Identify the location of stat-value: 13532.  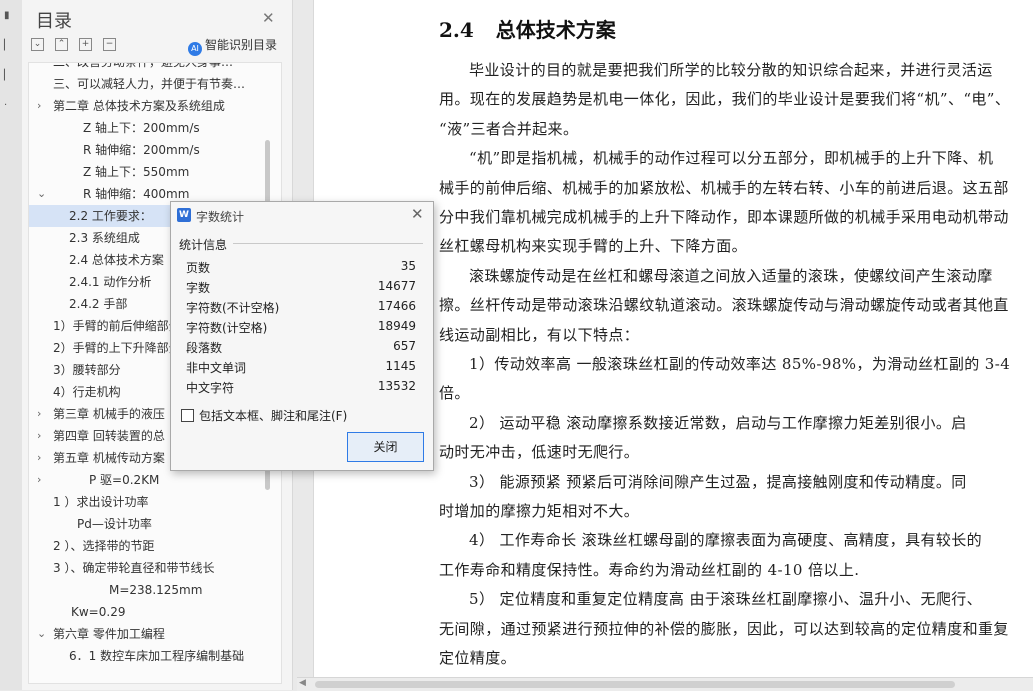
(396, 386).